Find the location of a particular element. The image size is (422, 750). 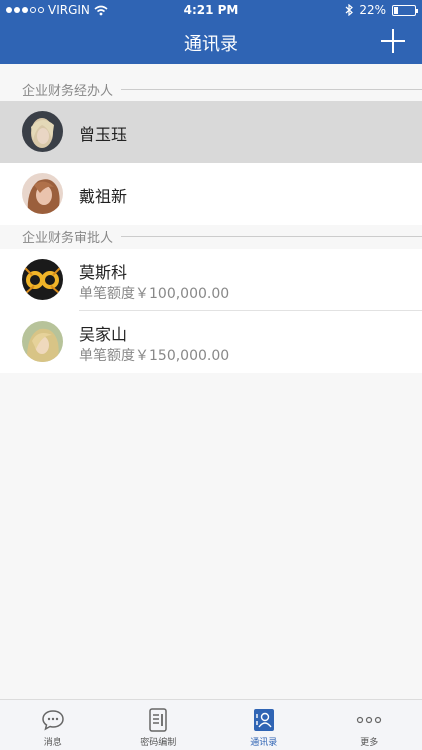

add-contact-button is located at coordinates (393, 41).